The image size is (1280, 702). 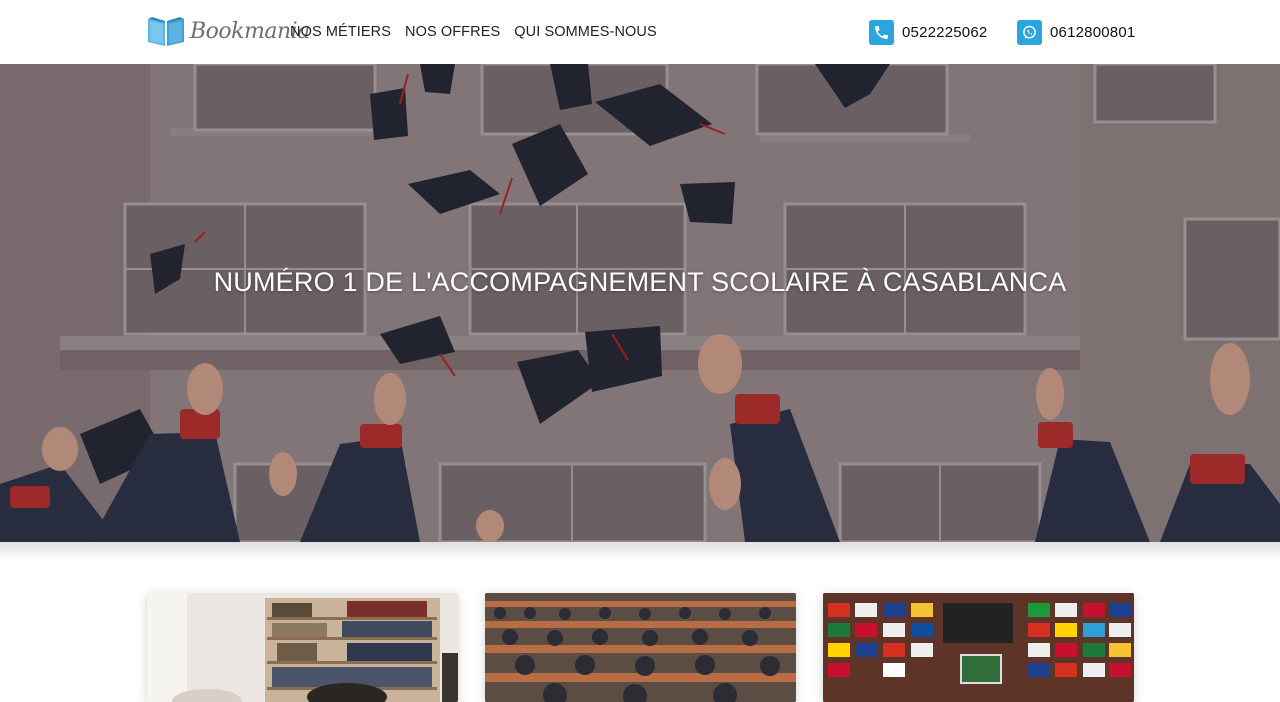 I want to click on phone-contact: 0522225062, so click(x=928, y=32).